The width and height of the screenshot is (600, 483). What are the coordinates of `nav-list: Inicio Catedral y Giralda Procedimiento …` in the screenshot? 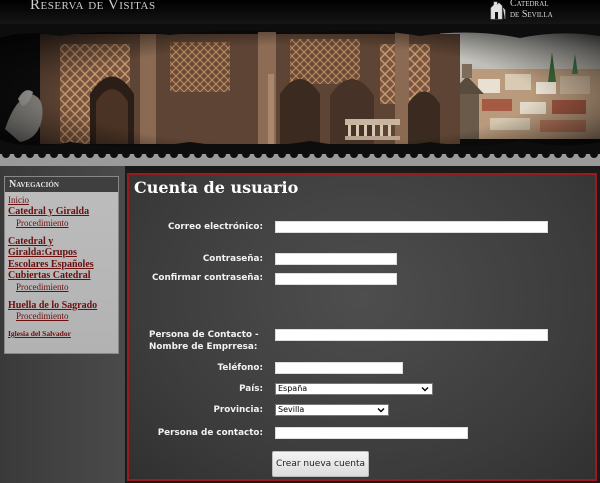 It's located at (61, 267).